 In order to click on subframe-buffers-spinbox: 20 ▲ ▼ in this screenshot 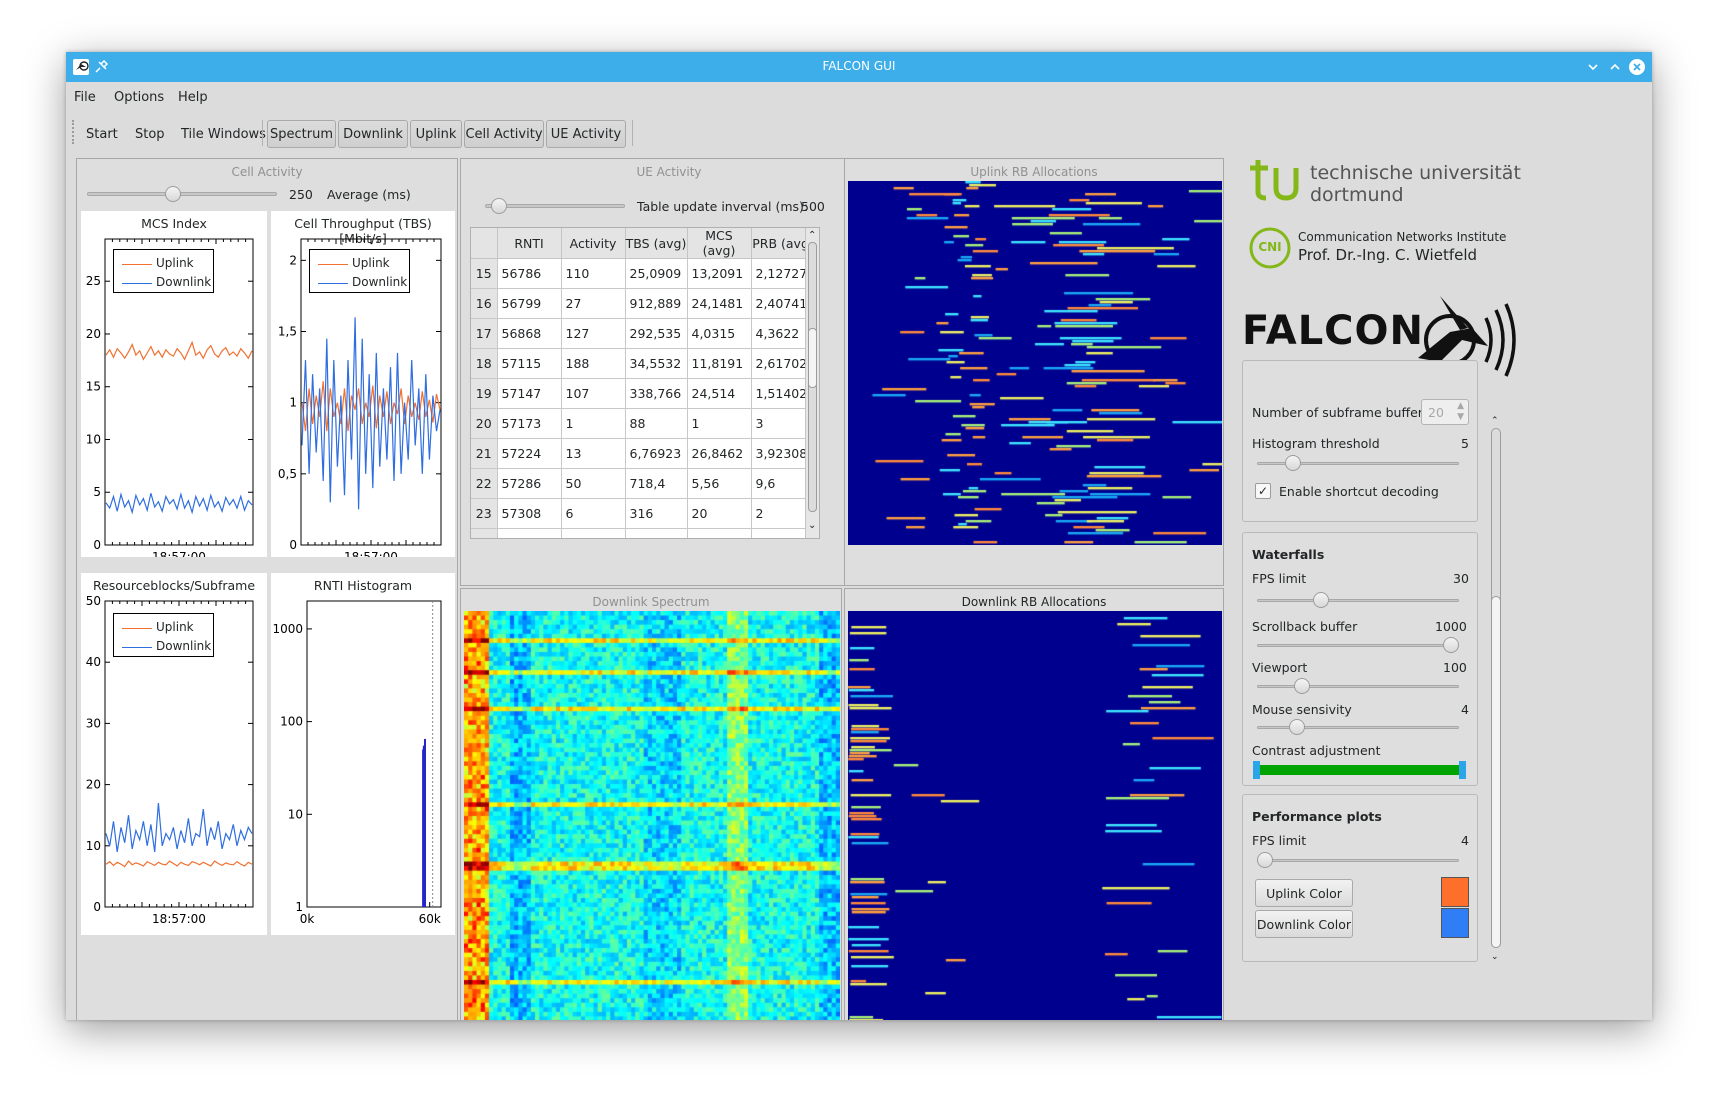, I will do `click(1445, 412)`.